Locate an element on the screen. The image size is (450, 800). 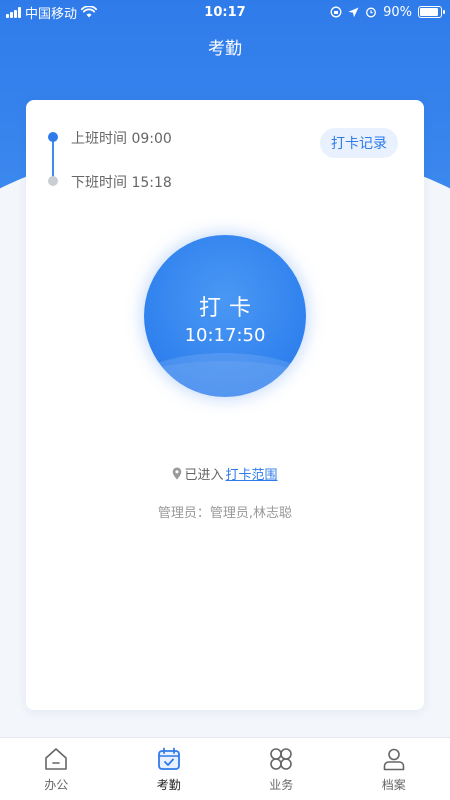
punch-button: 打卡 10:17:50 is located at coordinates (225, 316).